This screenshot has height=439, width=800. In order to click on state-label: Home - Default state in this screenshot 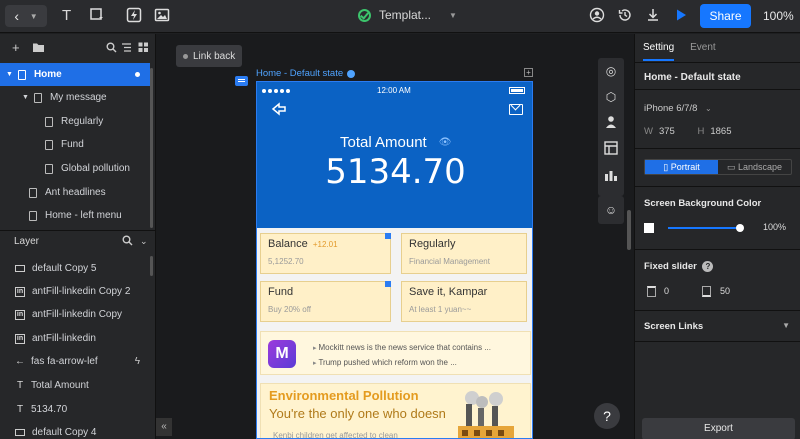, I will do `click(306, 73)`.